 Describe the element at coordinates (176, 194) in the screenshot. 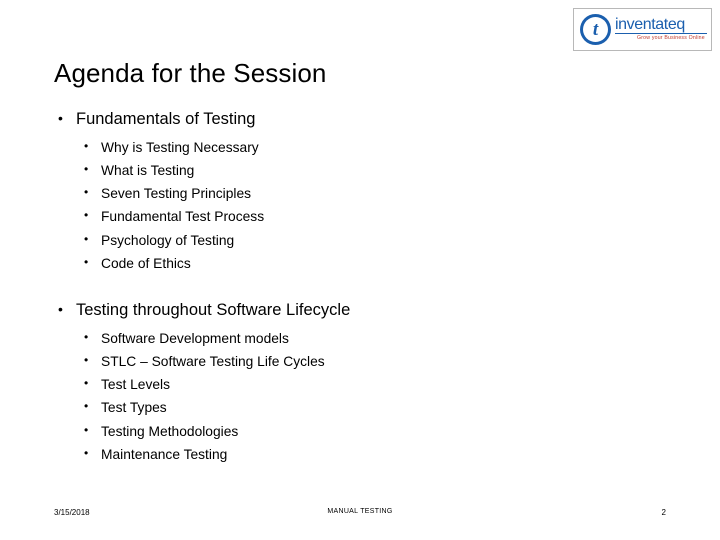

I see `list-item-label: Seven Testing Principles` at that location.